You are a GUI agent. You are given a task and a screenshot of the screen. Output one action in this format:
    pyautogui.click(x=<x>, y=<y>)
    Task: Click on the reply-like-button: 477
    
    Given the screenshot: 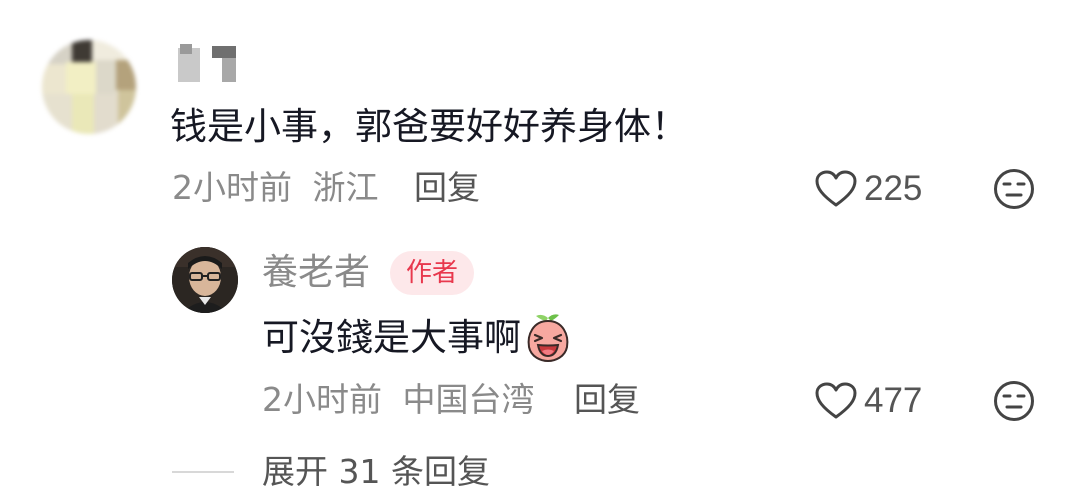 What is the action you would take?
    pyautogui.click(x=868, y=401)
    